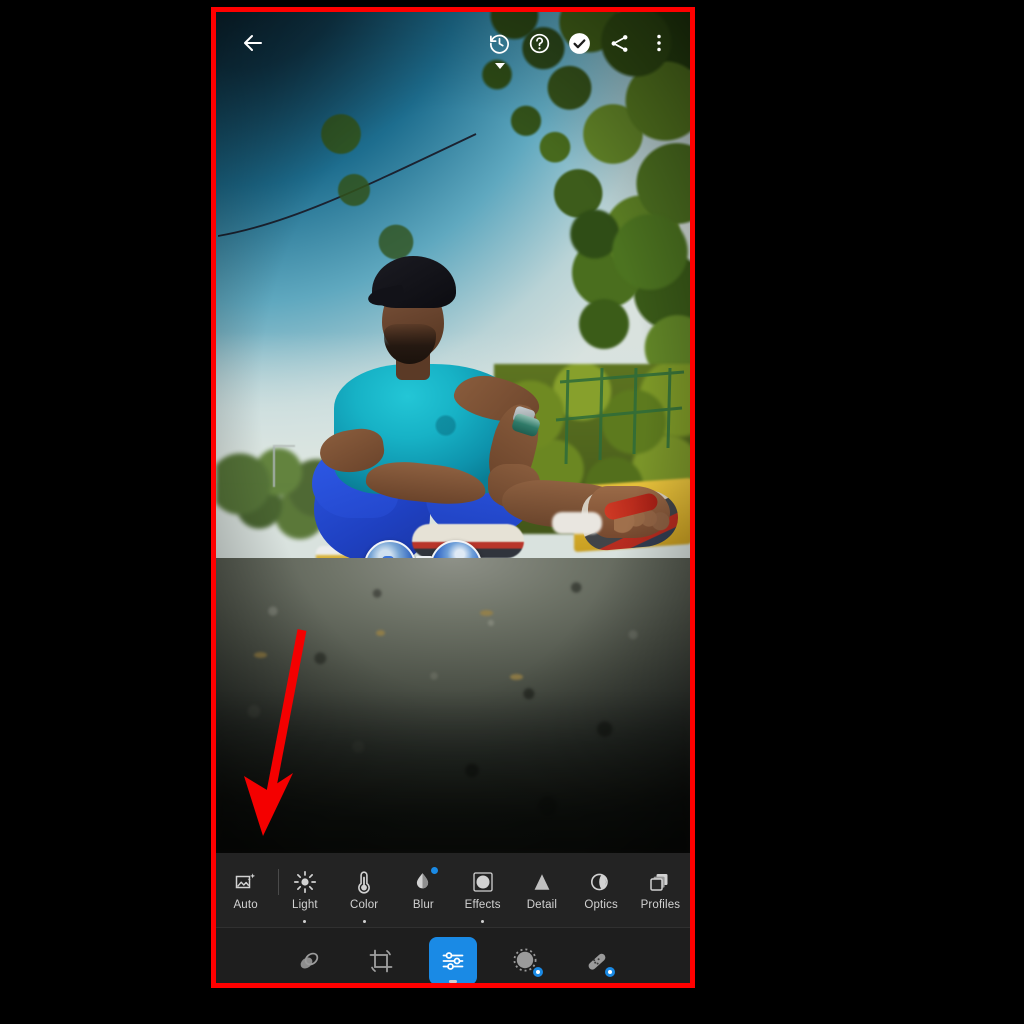 The image size is (1024, 1024). I want to click on road-leaf-a, so click(486, 613).